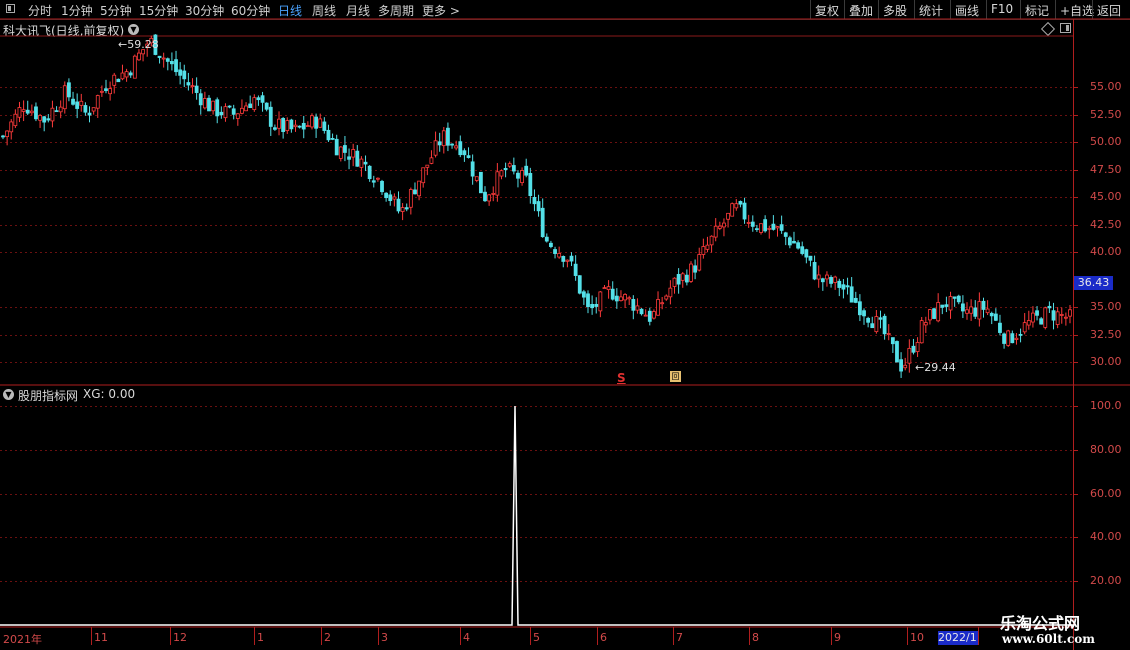 The width and height of the screenshot is (1130, 650). What do you see at coordinates (327, 637) in the screenshot?
I see `month-label: 2` at bounding box center [327, 637].